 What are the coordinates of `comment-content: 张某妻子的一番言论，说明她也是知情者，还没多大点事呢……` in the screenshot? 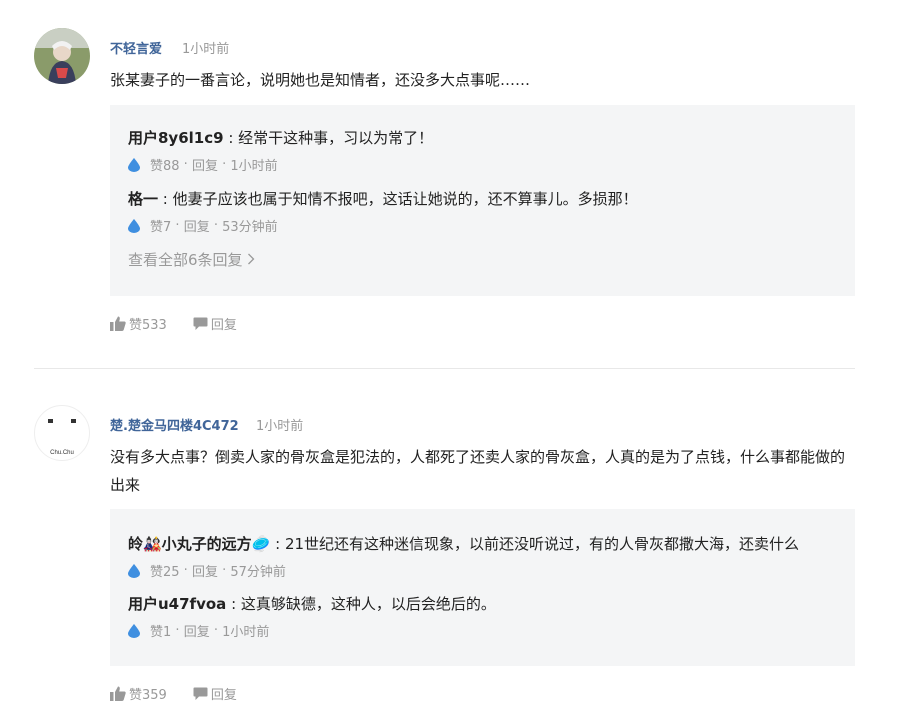 It's located at (320, 80).